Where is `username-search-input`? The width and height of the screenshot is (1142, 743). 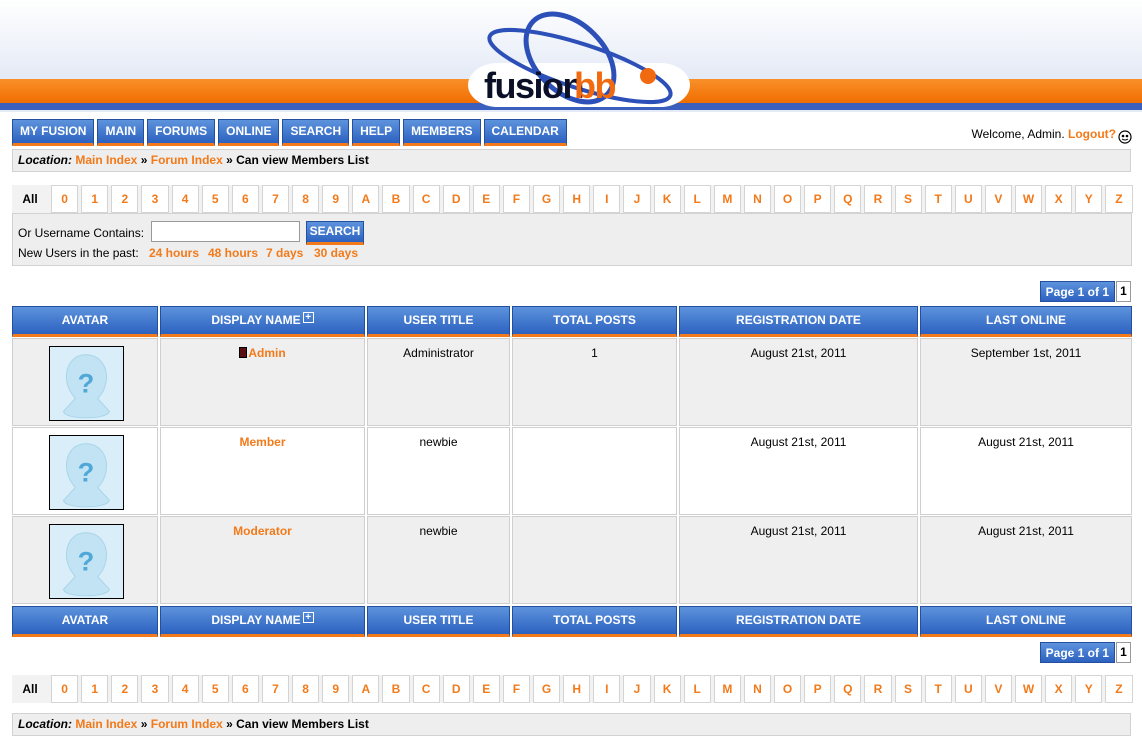 username-search-input is located at coordinates (225, 231).